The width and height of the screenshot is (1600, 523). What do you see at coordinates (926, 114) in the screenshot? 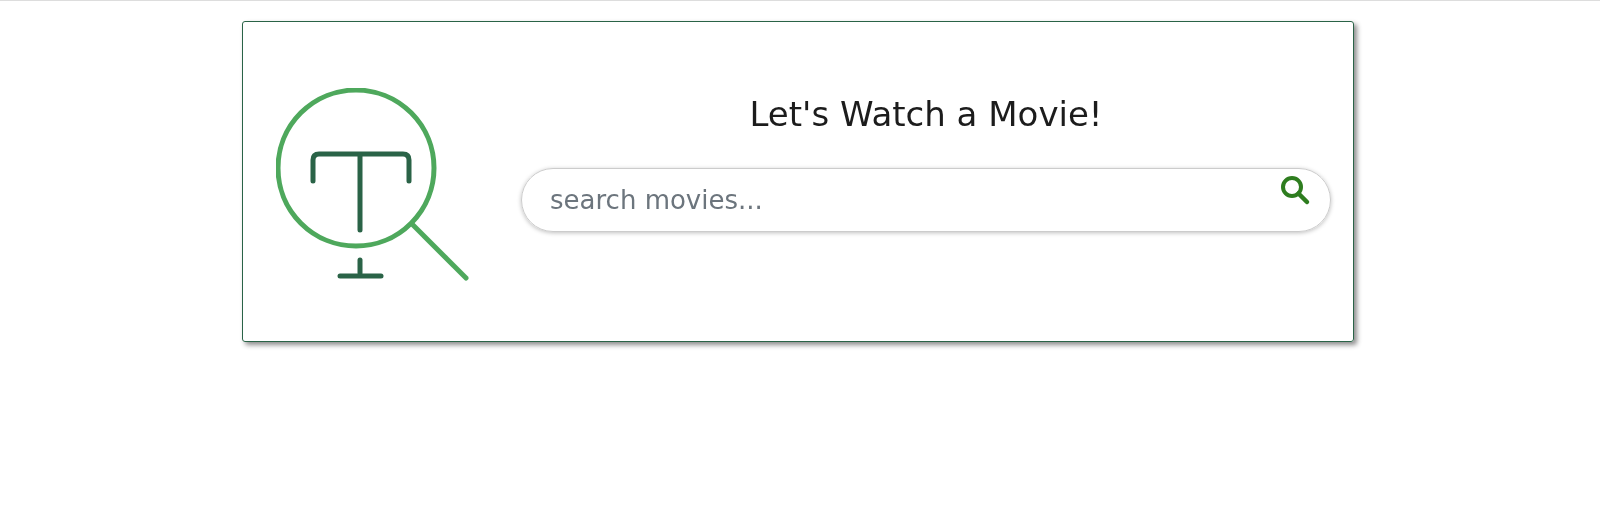
I see `page-title: Let's Watch a Movie!` at bounding box center [926, 114].